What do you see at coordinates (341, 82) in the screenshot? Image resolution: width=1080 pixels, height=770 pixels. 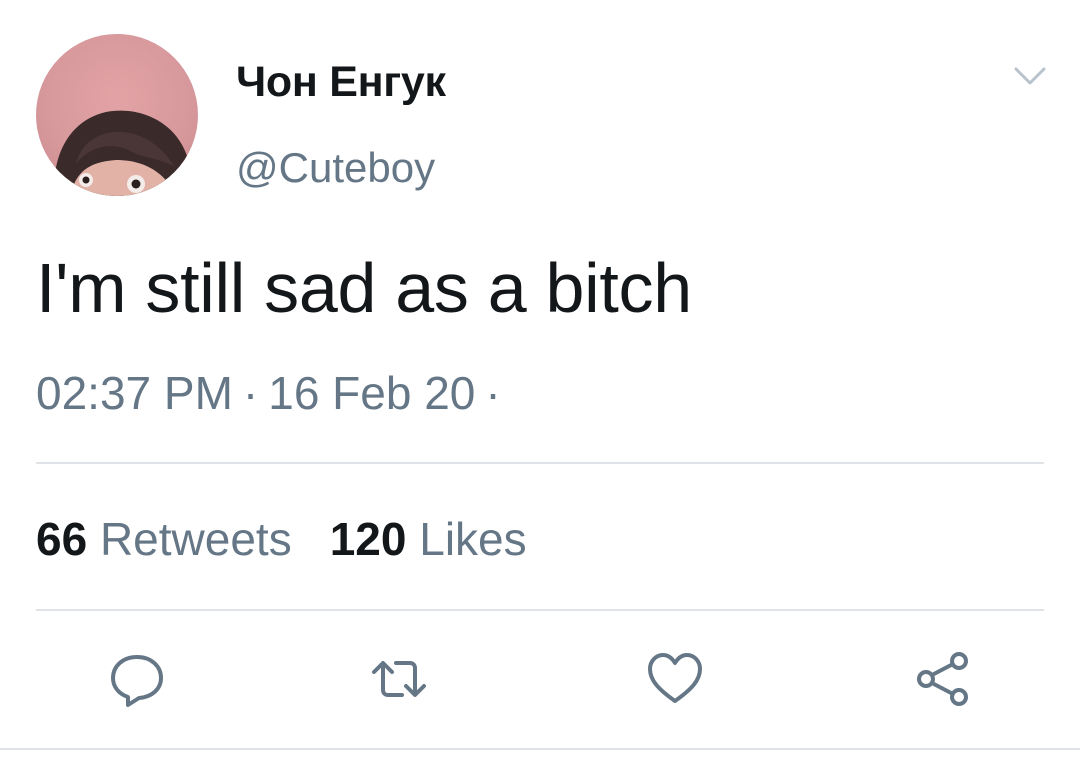 I see `display-name: Чон Енгук` at bounding box center [341, 82].